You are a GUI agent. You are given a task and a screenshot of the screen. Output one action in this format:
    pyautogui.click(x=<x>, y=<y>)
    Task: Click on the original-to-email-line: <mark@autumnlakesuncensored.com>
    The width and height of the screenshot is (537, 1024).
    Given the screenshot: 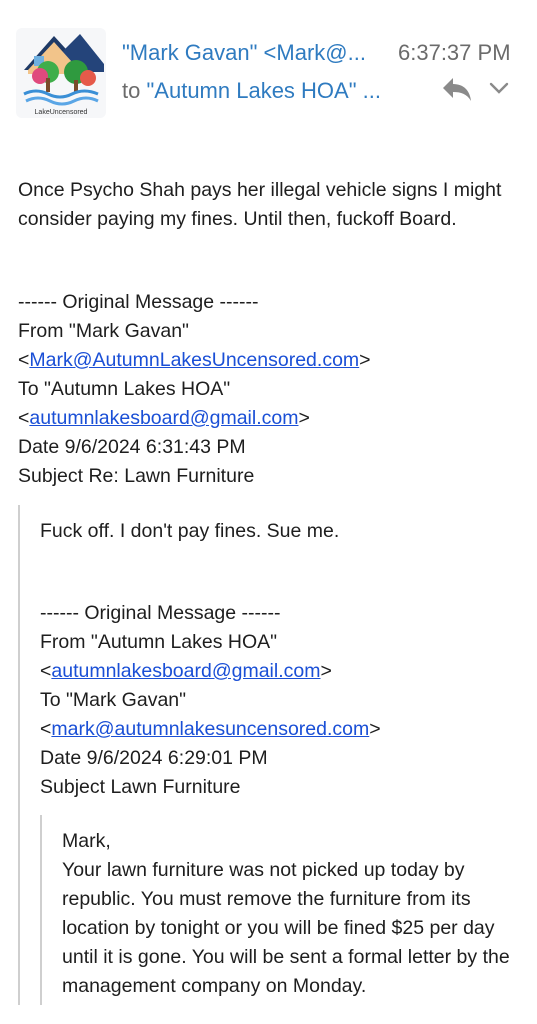 What is the action you would take?
    pyautogui.click(x=210, y=729)
    